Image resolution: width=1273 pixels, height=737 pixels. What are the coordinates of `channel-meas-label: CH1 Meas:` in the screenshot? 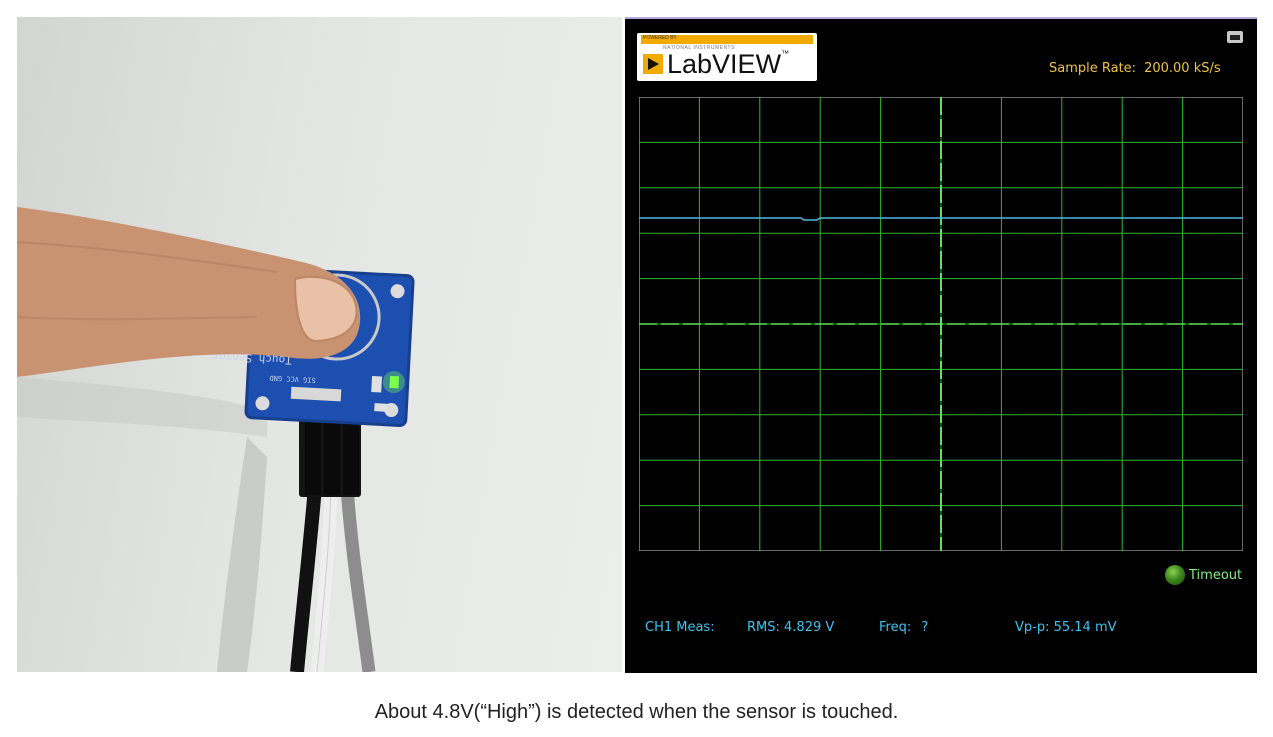 It's located at (680, 627).